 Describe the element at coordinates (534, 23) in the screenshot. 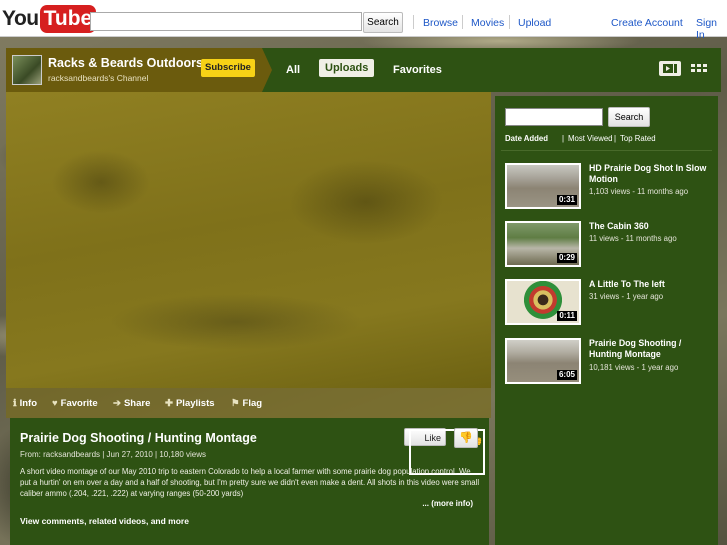

I see `nav-upload: Upload` at that location.